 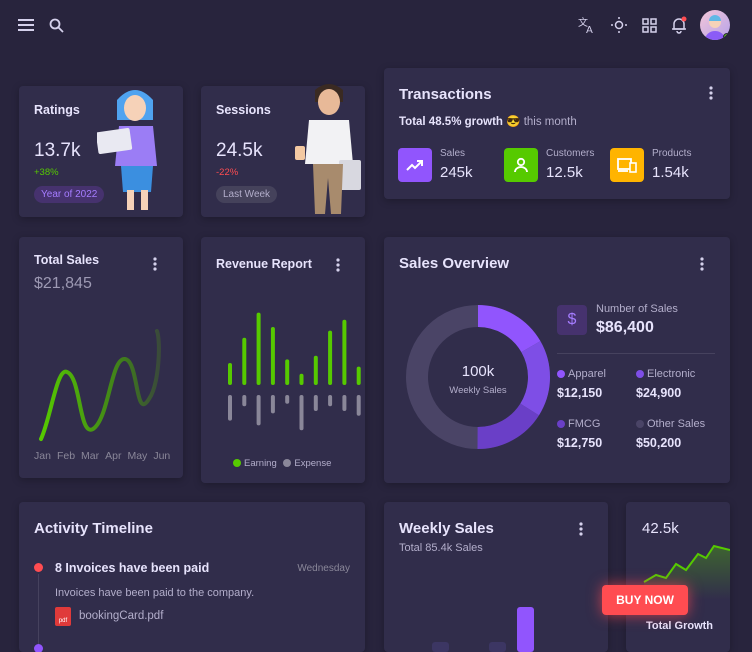 What do you see at coordinates (702, 264) in the screenshot?
I see `sales-overview-more-icon` at bounding box center [702, 264].